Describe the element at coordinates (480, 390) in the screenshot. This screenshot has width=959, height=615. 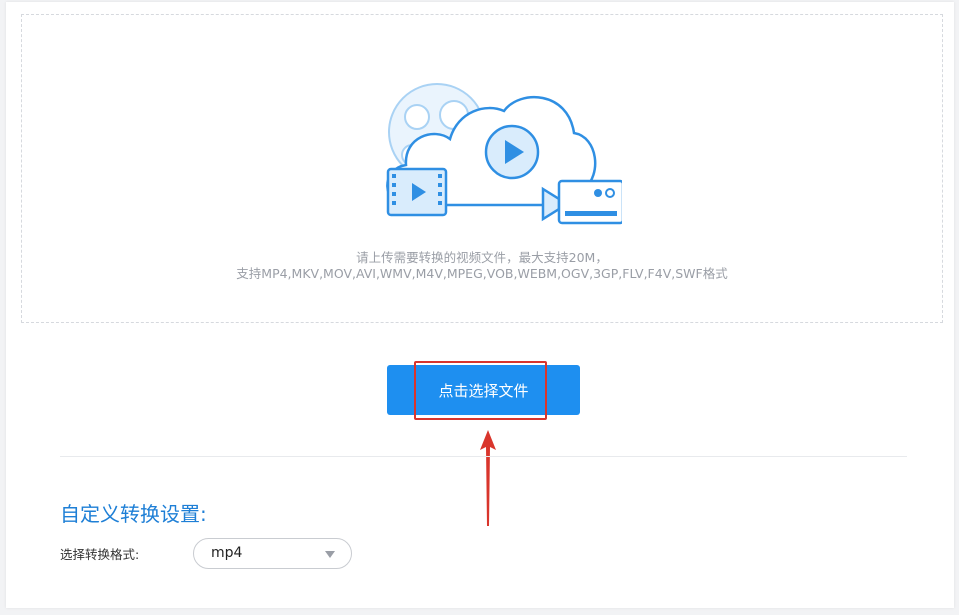
I see `annotation-highlight-box` at that location.